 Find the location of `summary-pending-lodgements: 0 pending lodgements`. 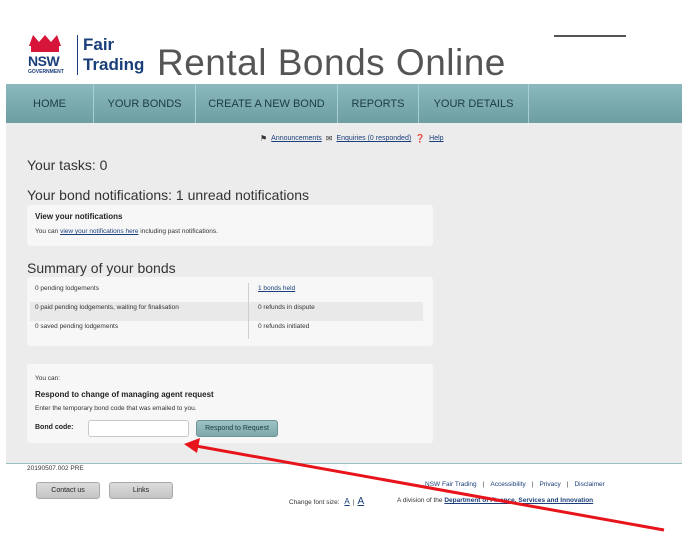

summary-pending-lodgements: 0 pending lodgements is located at coordinates (67, 288).